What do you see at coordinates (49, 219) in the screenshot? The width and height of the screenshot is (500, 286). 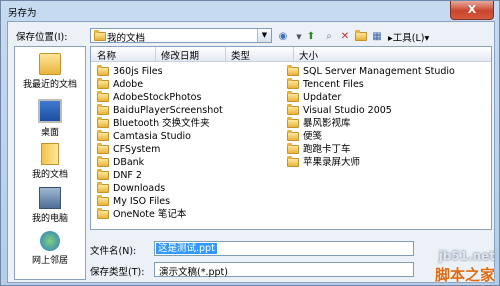 I see `place-my-computer-label: 我的电脑` at bounding box center [49, 219].